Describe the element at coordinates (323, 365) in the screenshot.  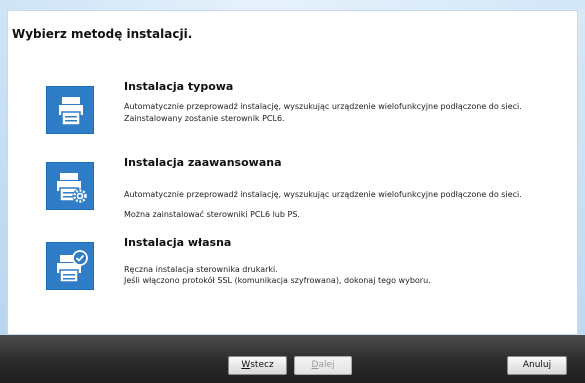
I see `next-button: Dalej` at that location.